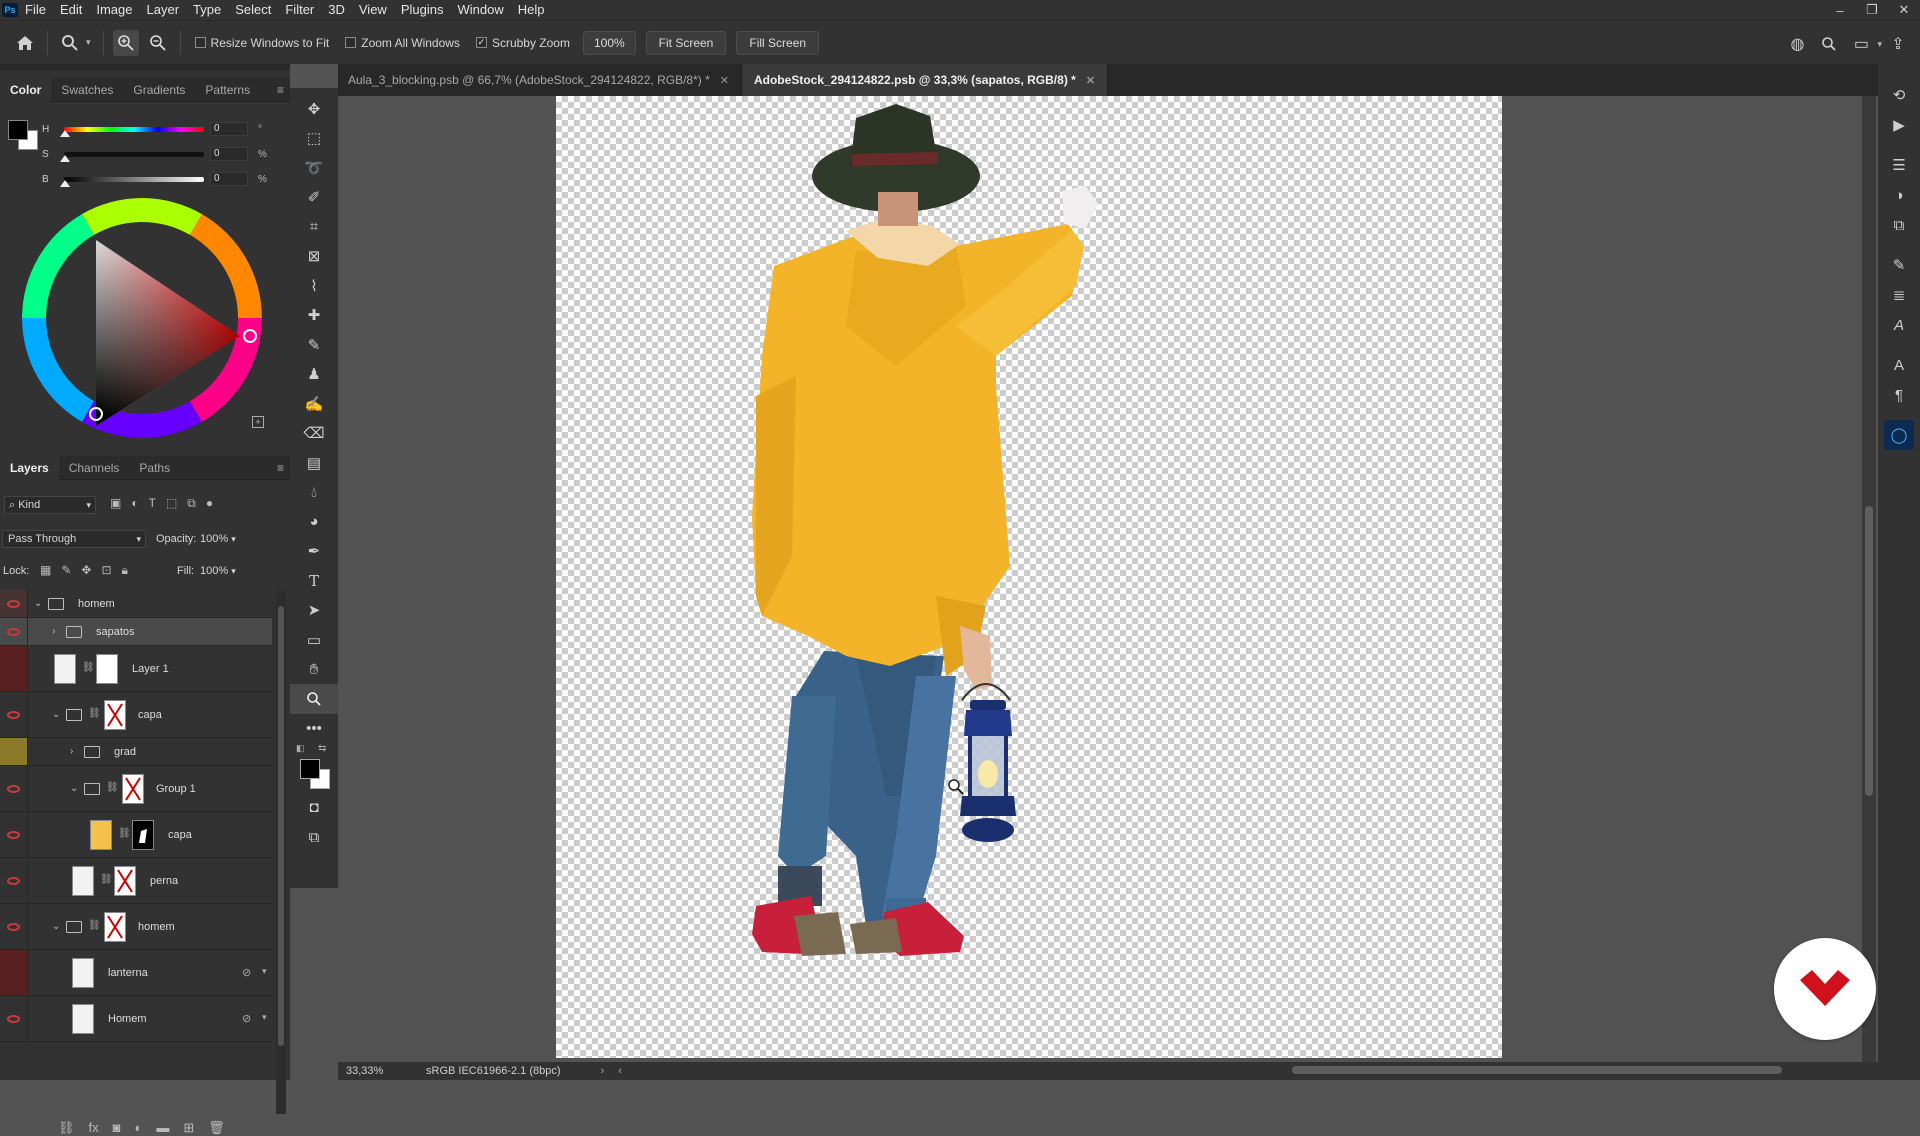  Describe the element at coordinates (314, 375) in the screenshot. I see `stamp-tool-icon: ♟` at that location.